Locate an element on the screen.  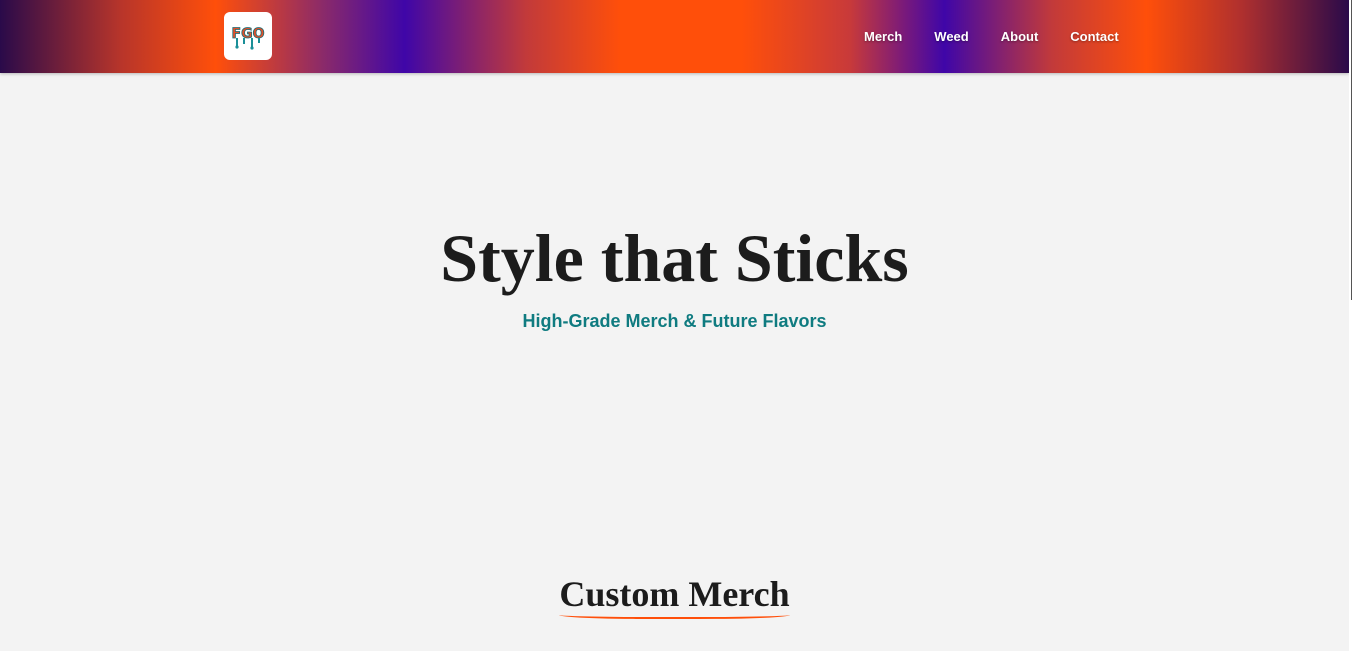
main-nav: Merch Weed About Contact is located at coordinates (991, 37).